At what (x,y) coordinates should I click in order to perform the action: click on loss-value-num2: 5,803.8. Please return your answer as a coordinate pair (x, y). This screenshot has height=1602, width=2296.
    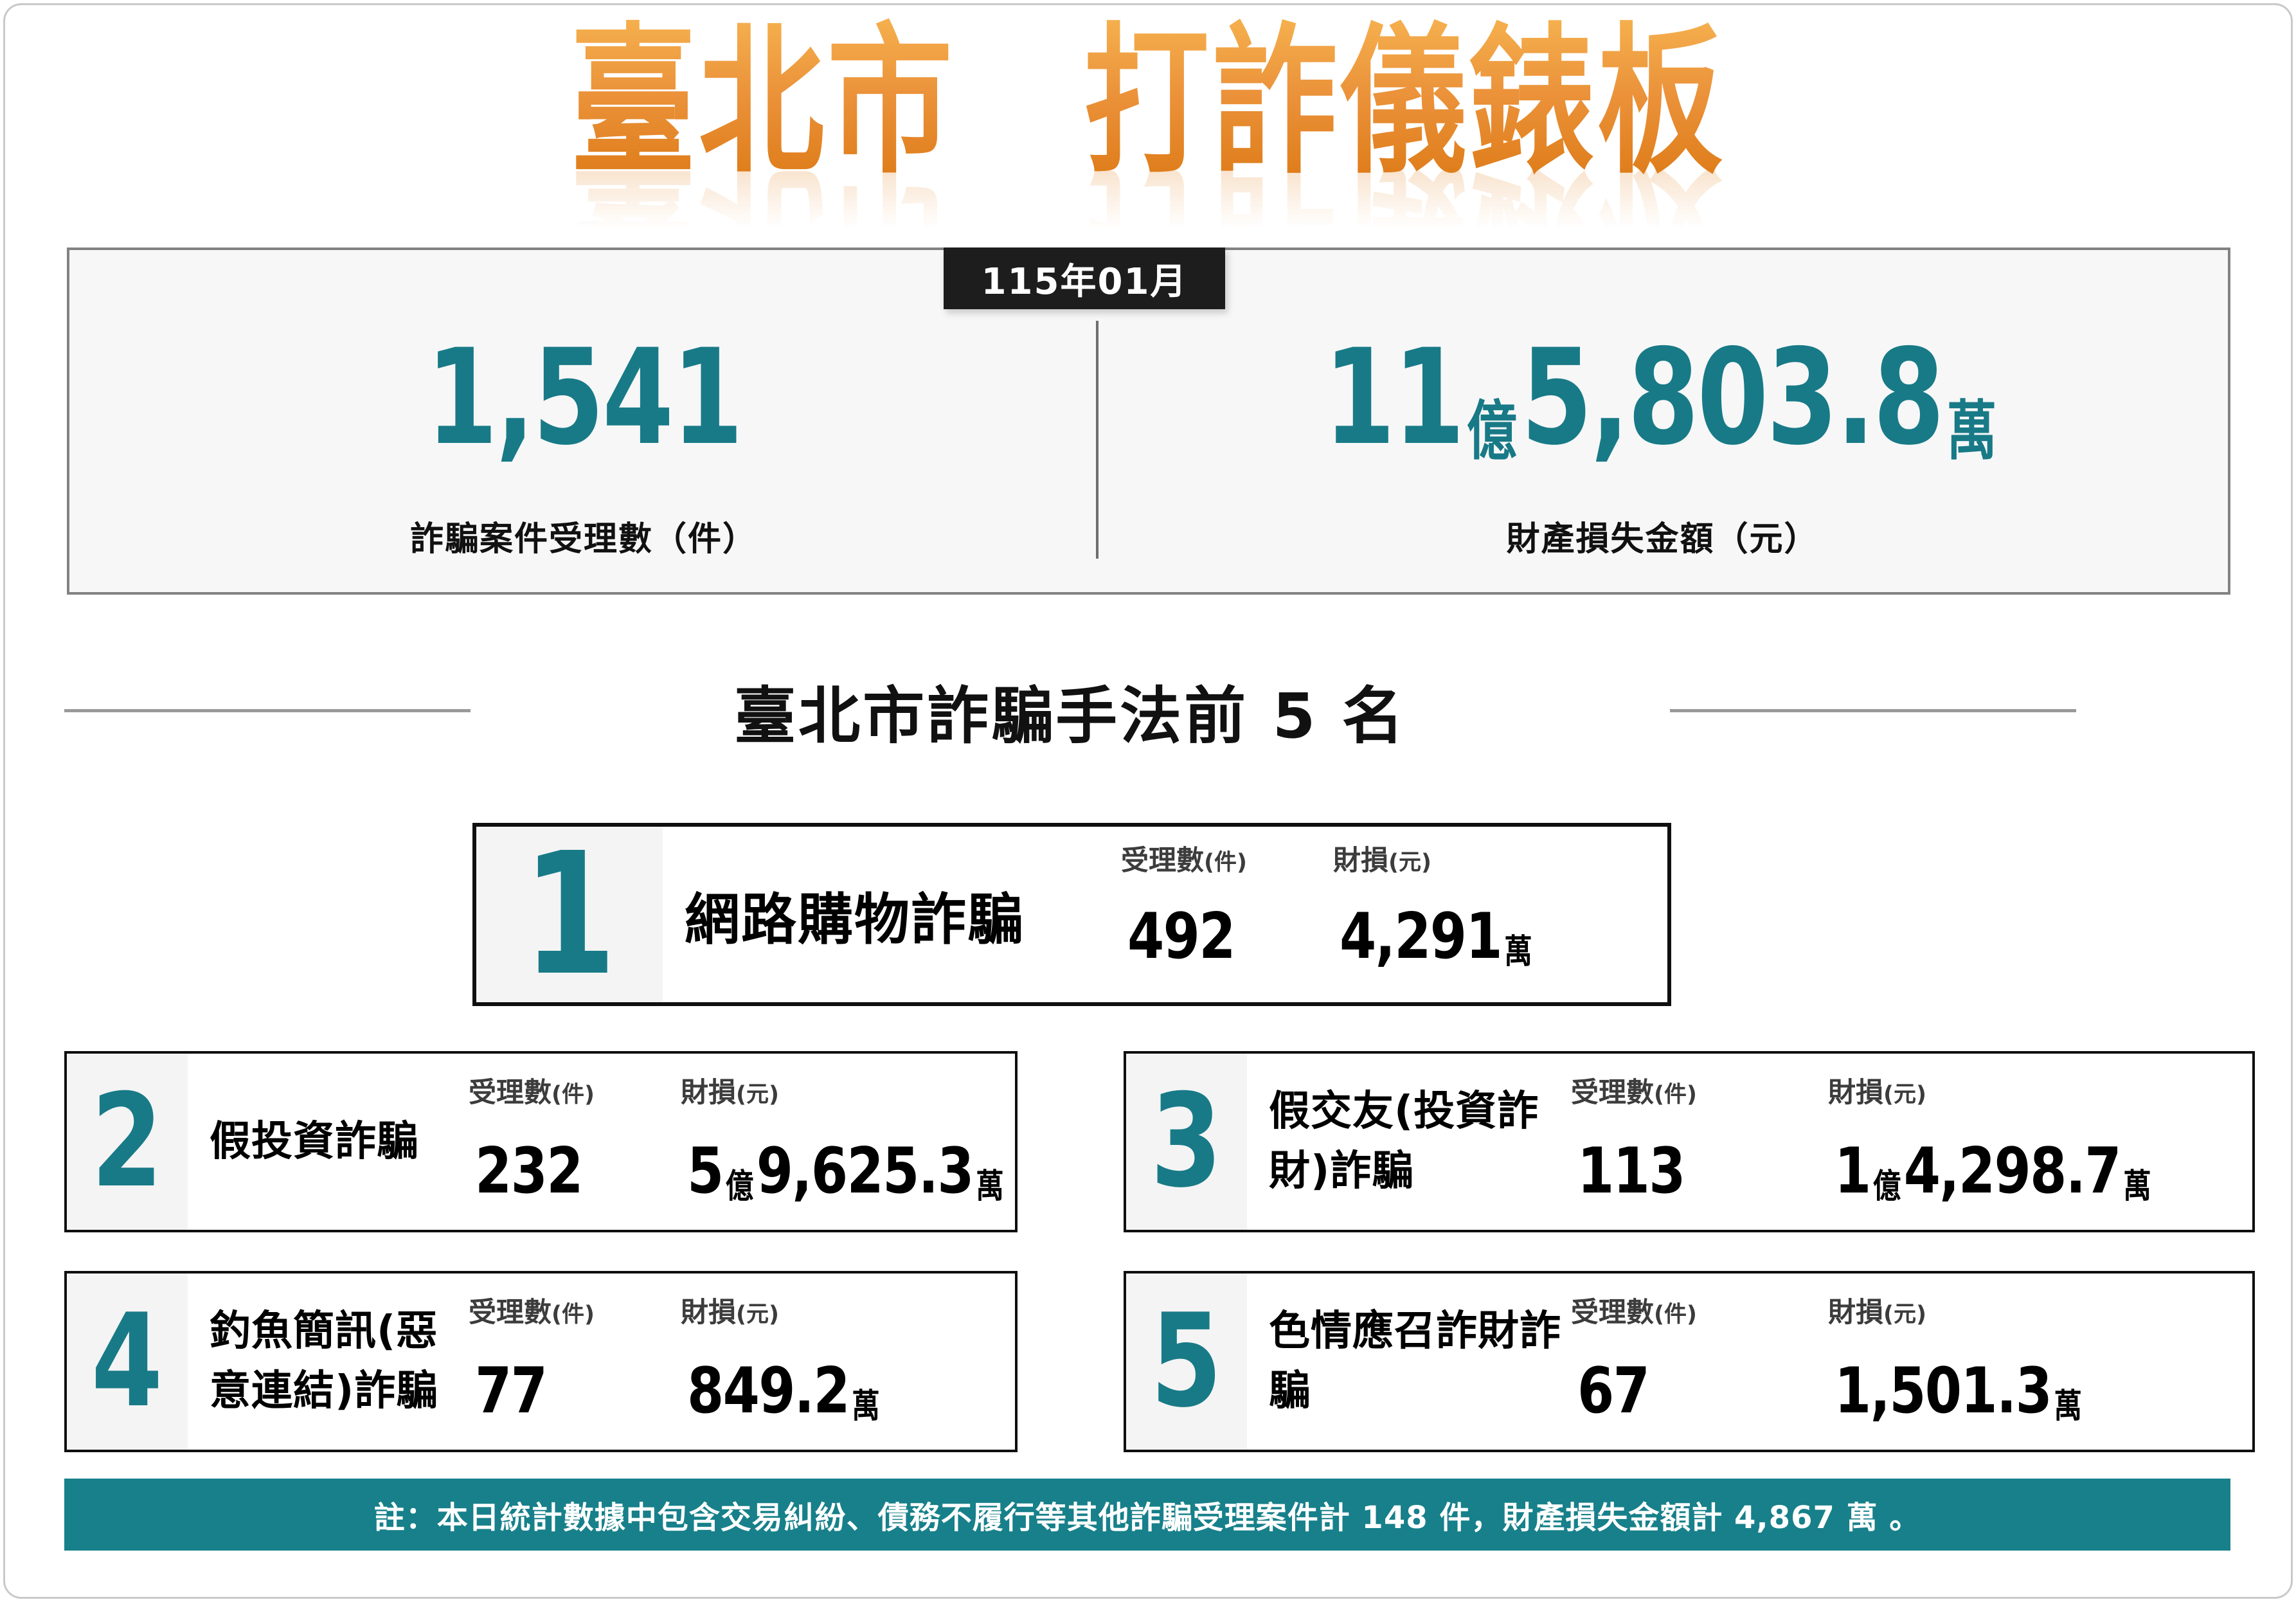
    Looking at the image, I should click on (1733, 398).